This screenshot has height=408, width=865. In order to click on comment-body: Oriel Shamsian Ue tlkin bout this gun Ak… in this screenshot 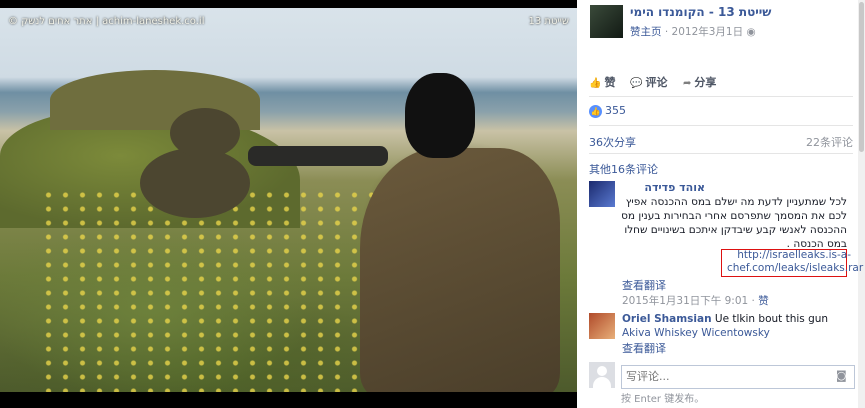, I will do `click(735, 326)`.